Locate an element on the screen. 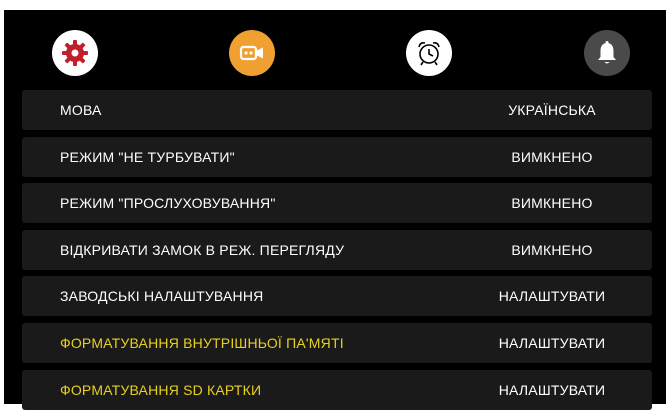 This screenshot has width=670, height=416. menu-item-label: ЗАВОДСЬКІ НАЛАШТУВАННЯ is located at coordinates (162, 296).